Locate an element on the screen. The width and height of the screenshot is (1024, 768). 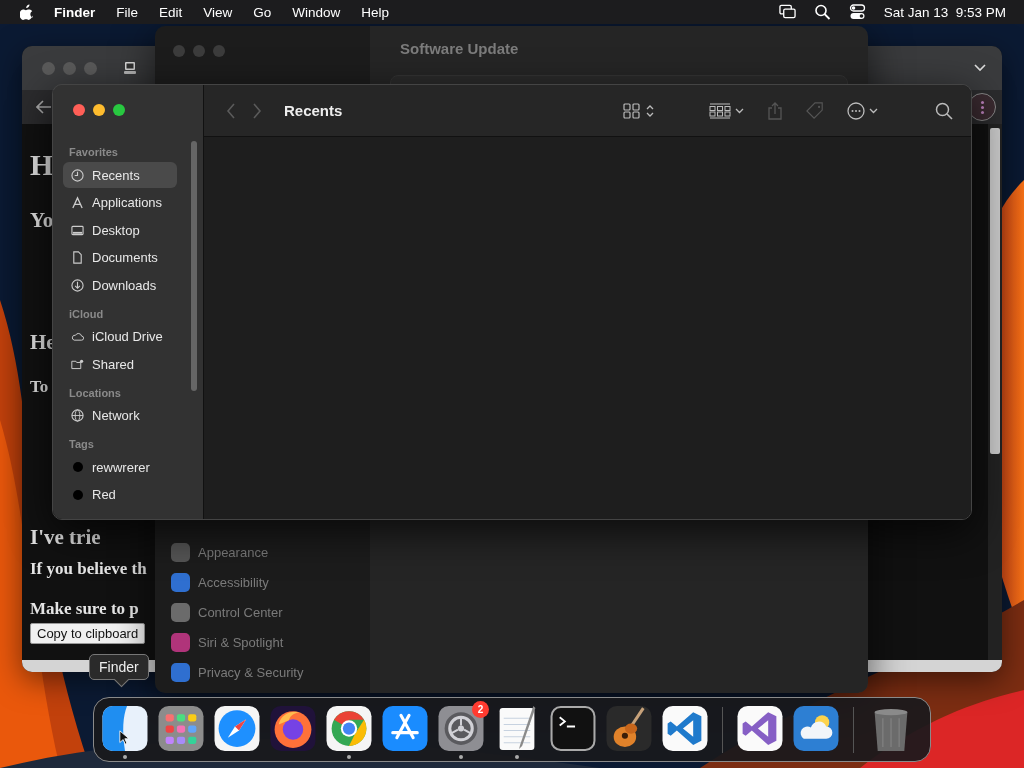
control-center-icon is located at coordinates (857, 12).